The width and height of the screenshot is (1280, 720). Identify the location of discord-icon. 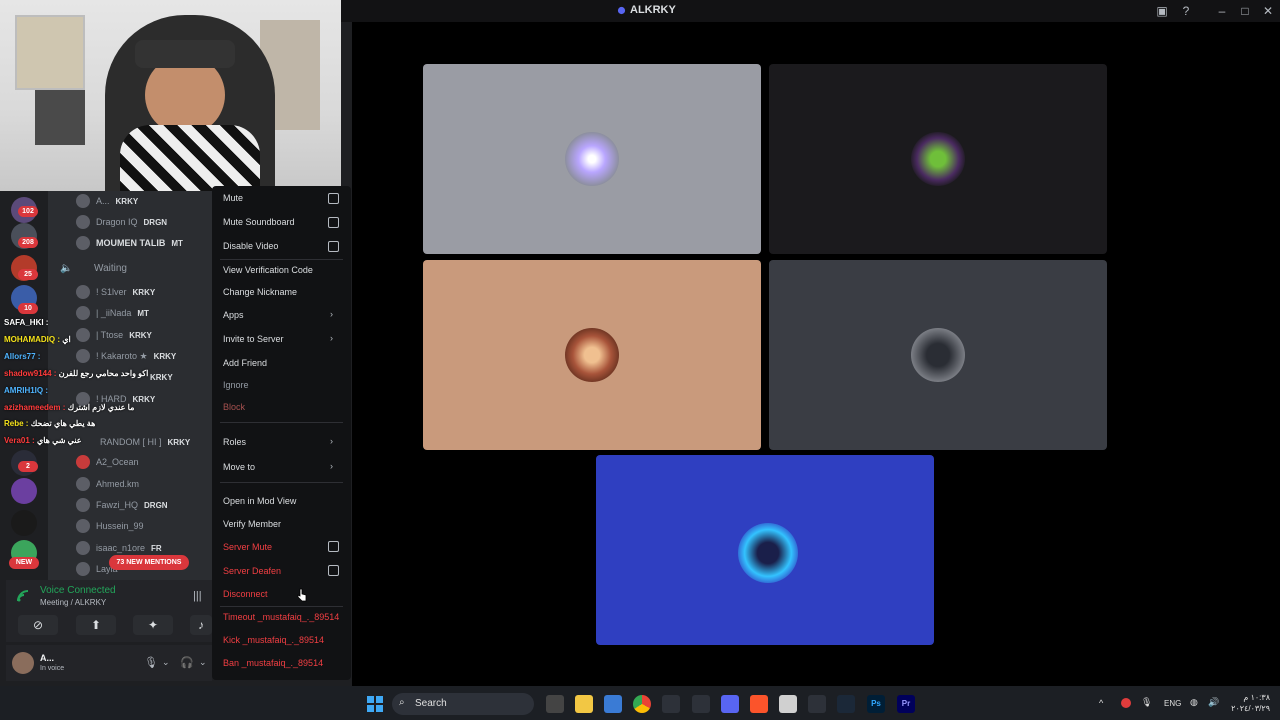
(730, 704).